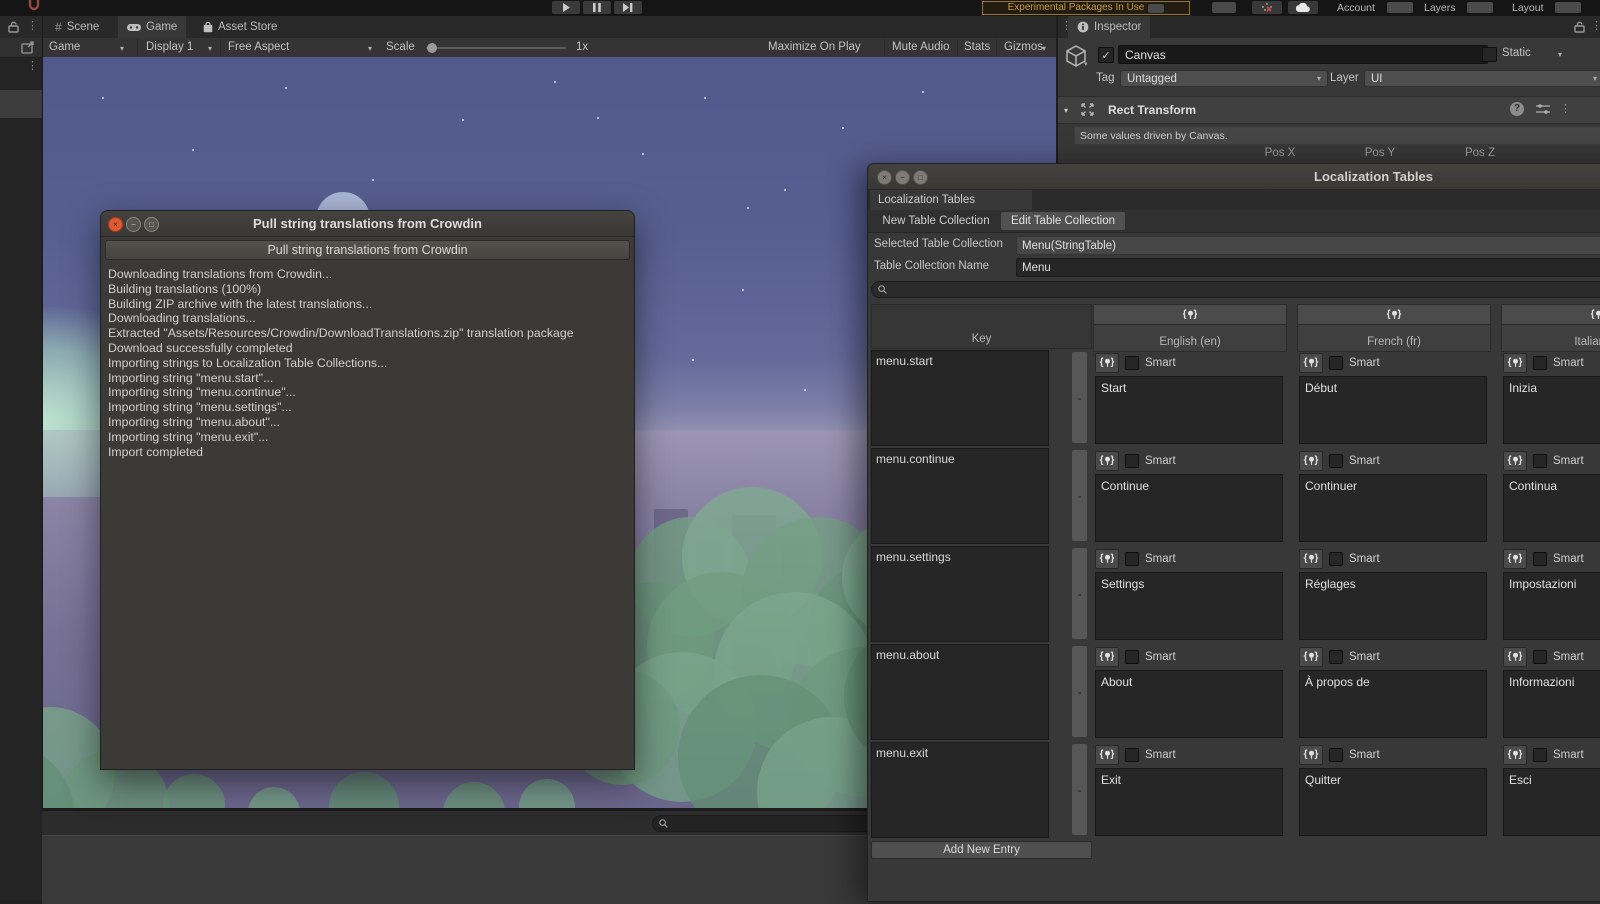  I want to click on layers-dropdown, so click(1480, 7).